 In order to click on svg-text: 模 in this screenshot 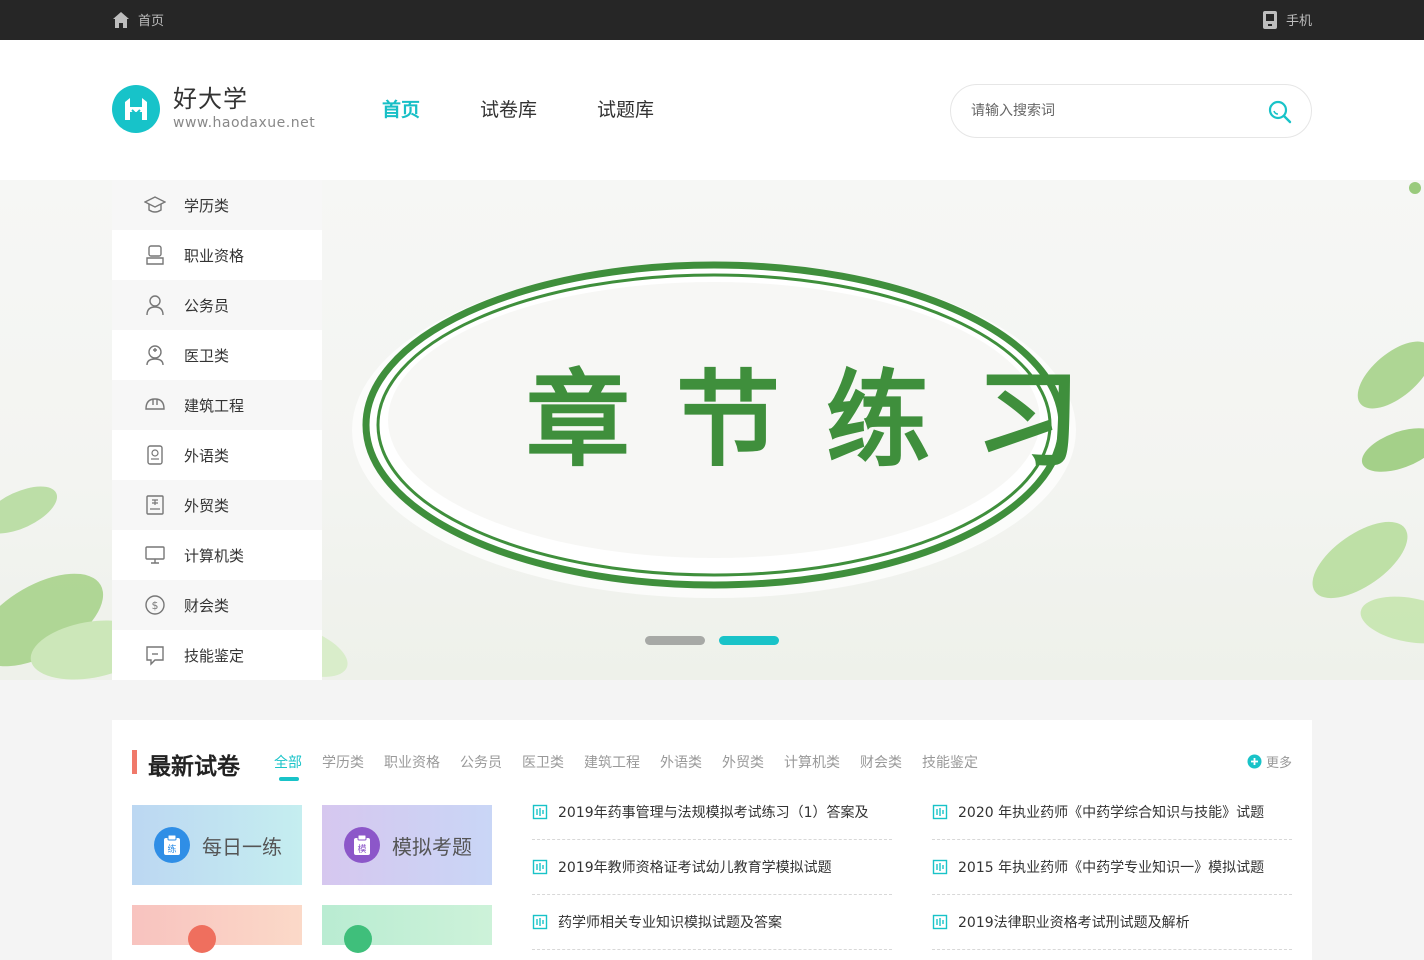, I will do `click(361, 849)`.